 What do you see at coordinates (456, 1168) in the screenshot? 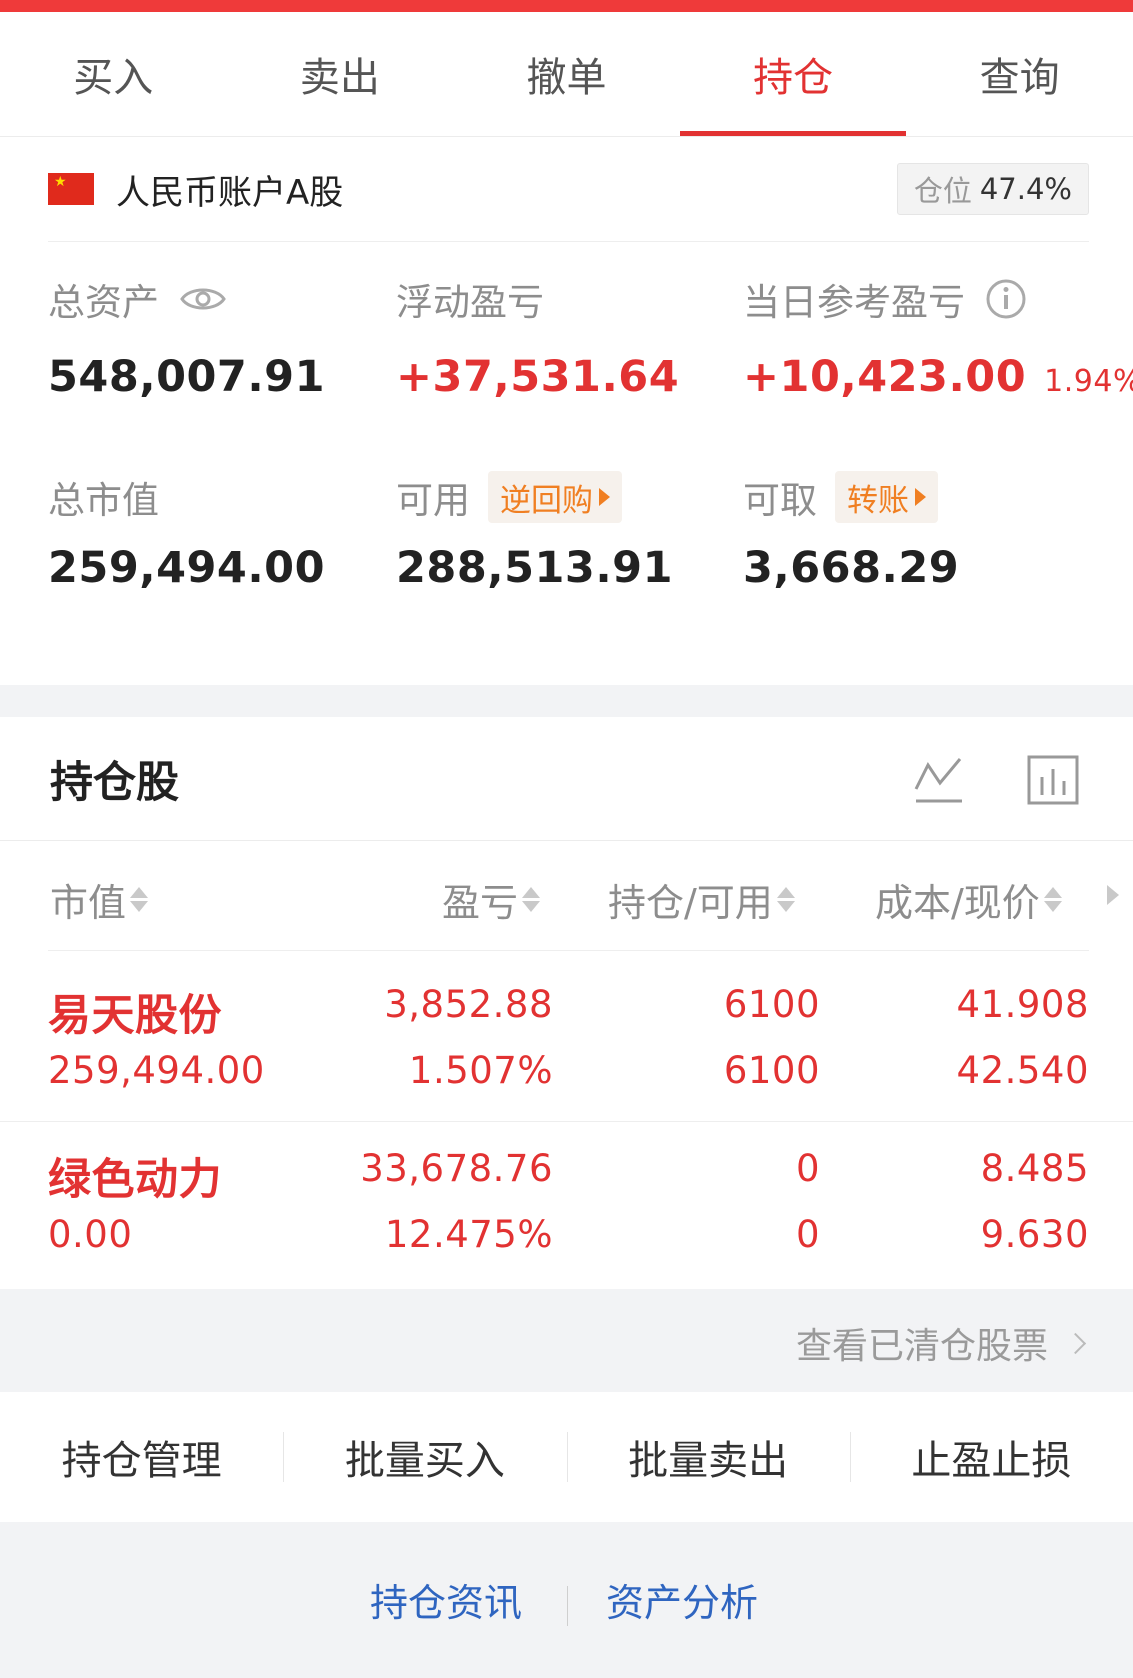
I see `stock-pl: 33,678.76` at bounding box center [456, 1168].